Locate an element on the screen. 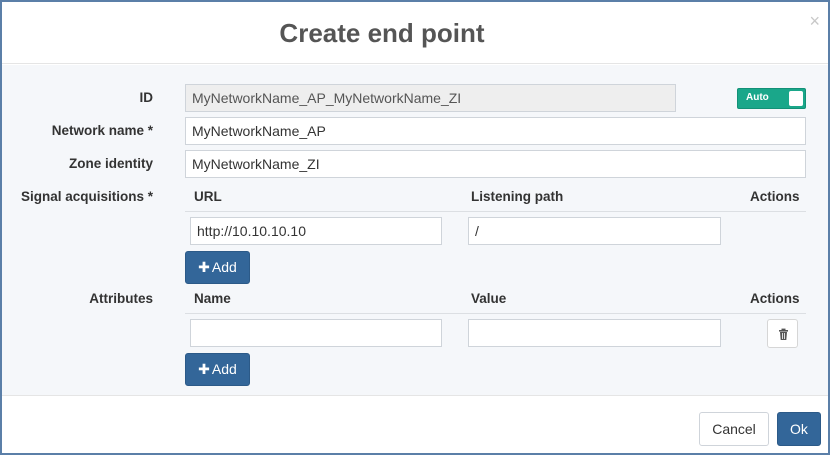 This screenshot has width=830, height=455. dialog-title: Create end point is located at coordinates (382, 33).